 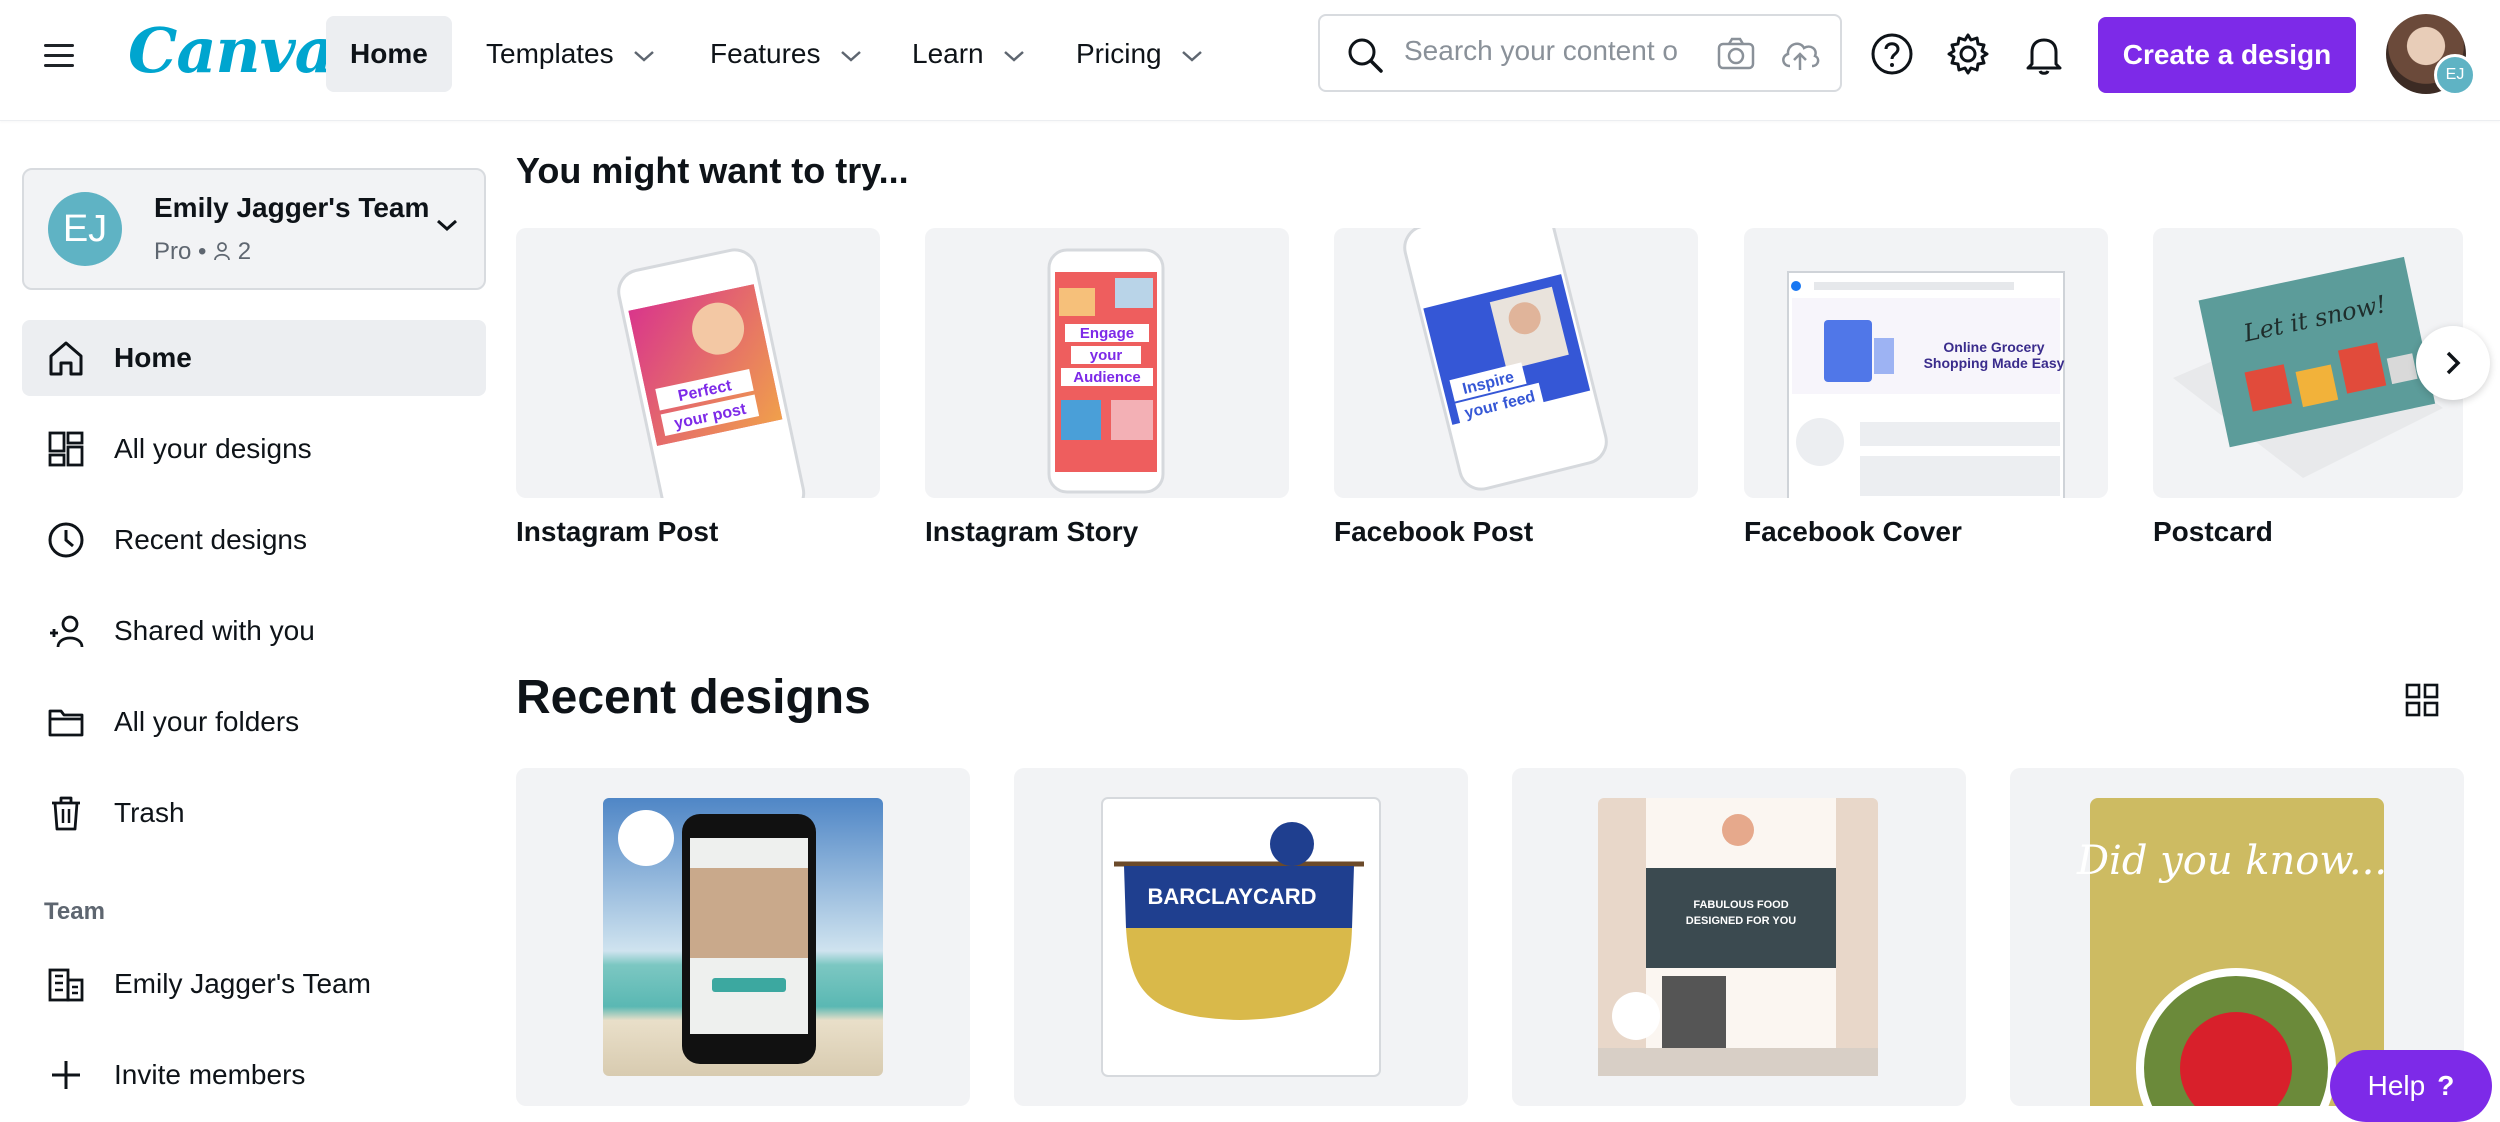 I want to click on nav-features: Features, so click(x=786, y=54).